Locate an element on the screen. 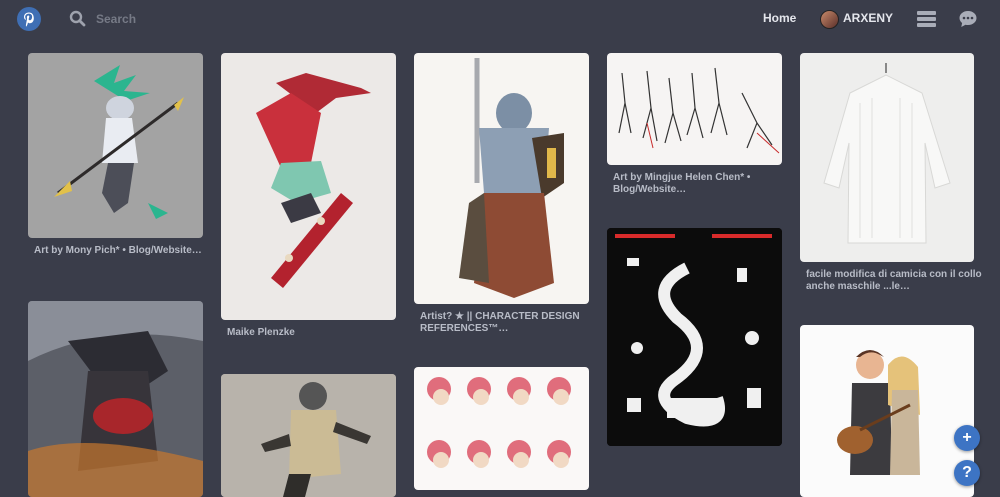  menu-icon is located at coordinates (926, 21).